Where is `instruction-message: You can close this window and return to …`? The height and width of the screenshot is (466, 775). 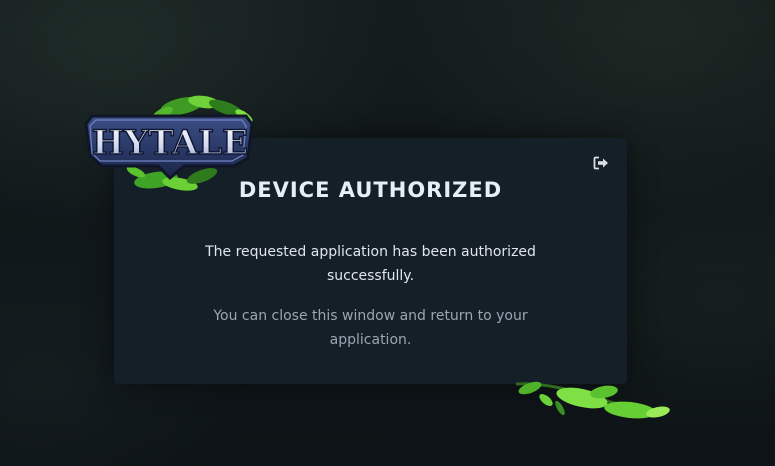 instruction-message: You can close this window and return to … is located at coordinates (370, 328).